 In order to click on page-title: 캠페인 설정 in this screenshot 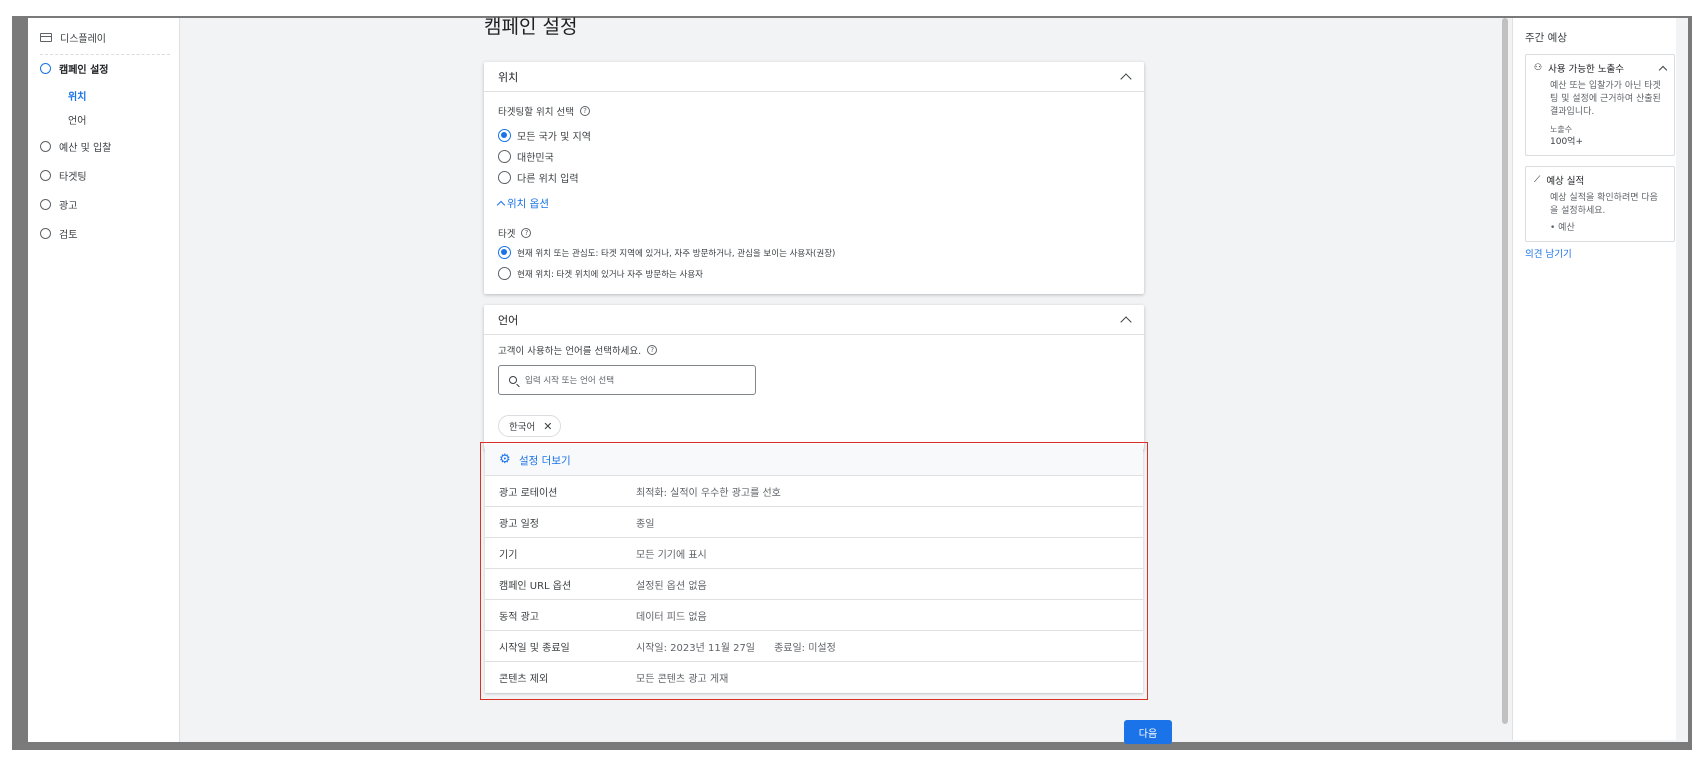, I will do `click(531, 27)`.